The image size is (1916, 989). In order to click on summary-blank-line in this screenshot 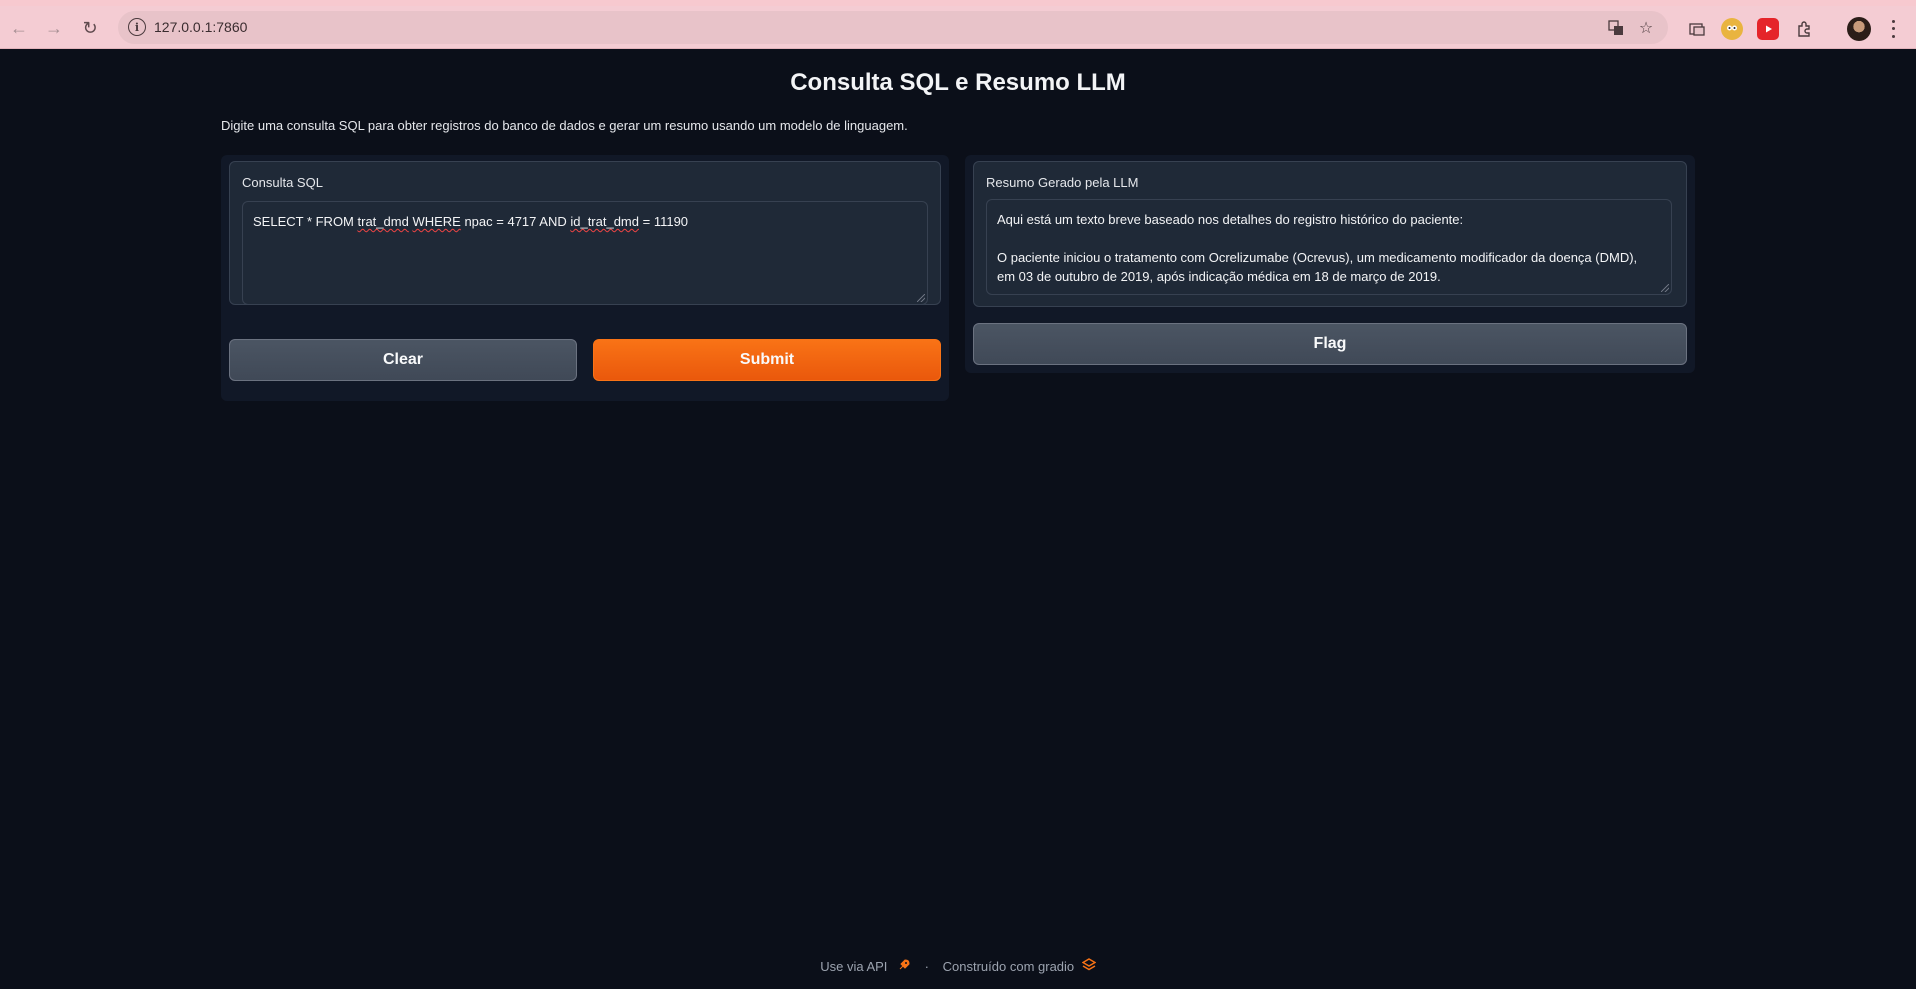, I will do `click(1329, 238)`.